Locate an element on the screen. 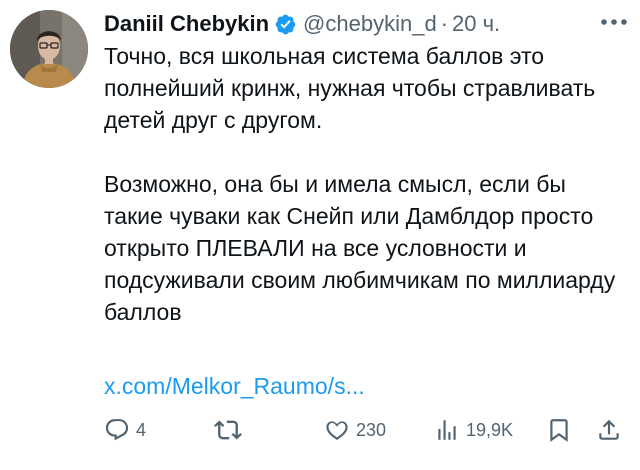  bookmark-icon is located at coordinates (559, 430).